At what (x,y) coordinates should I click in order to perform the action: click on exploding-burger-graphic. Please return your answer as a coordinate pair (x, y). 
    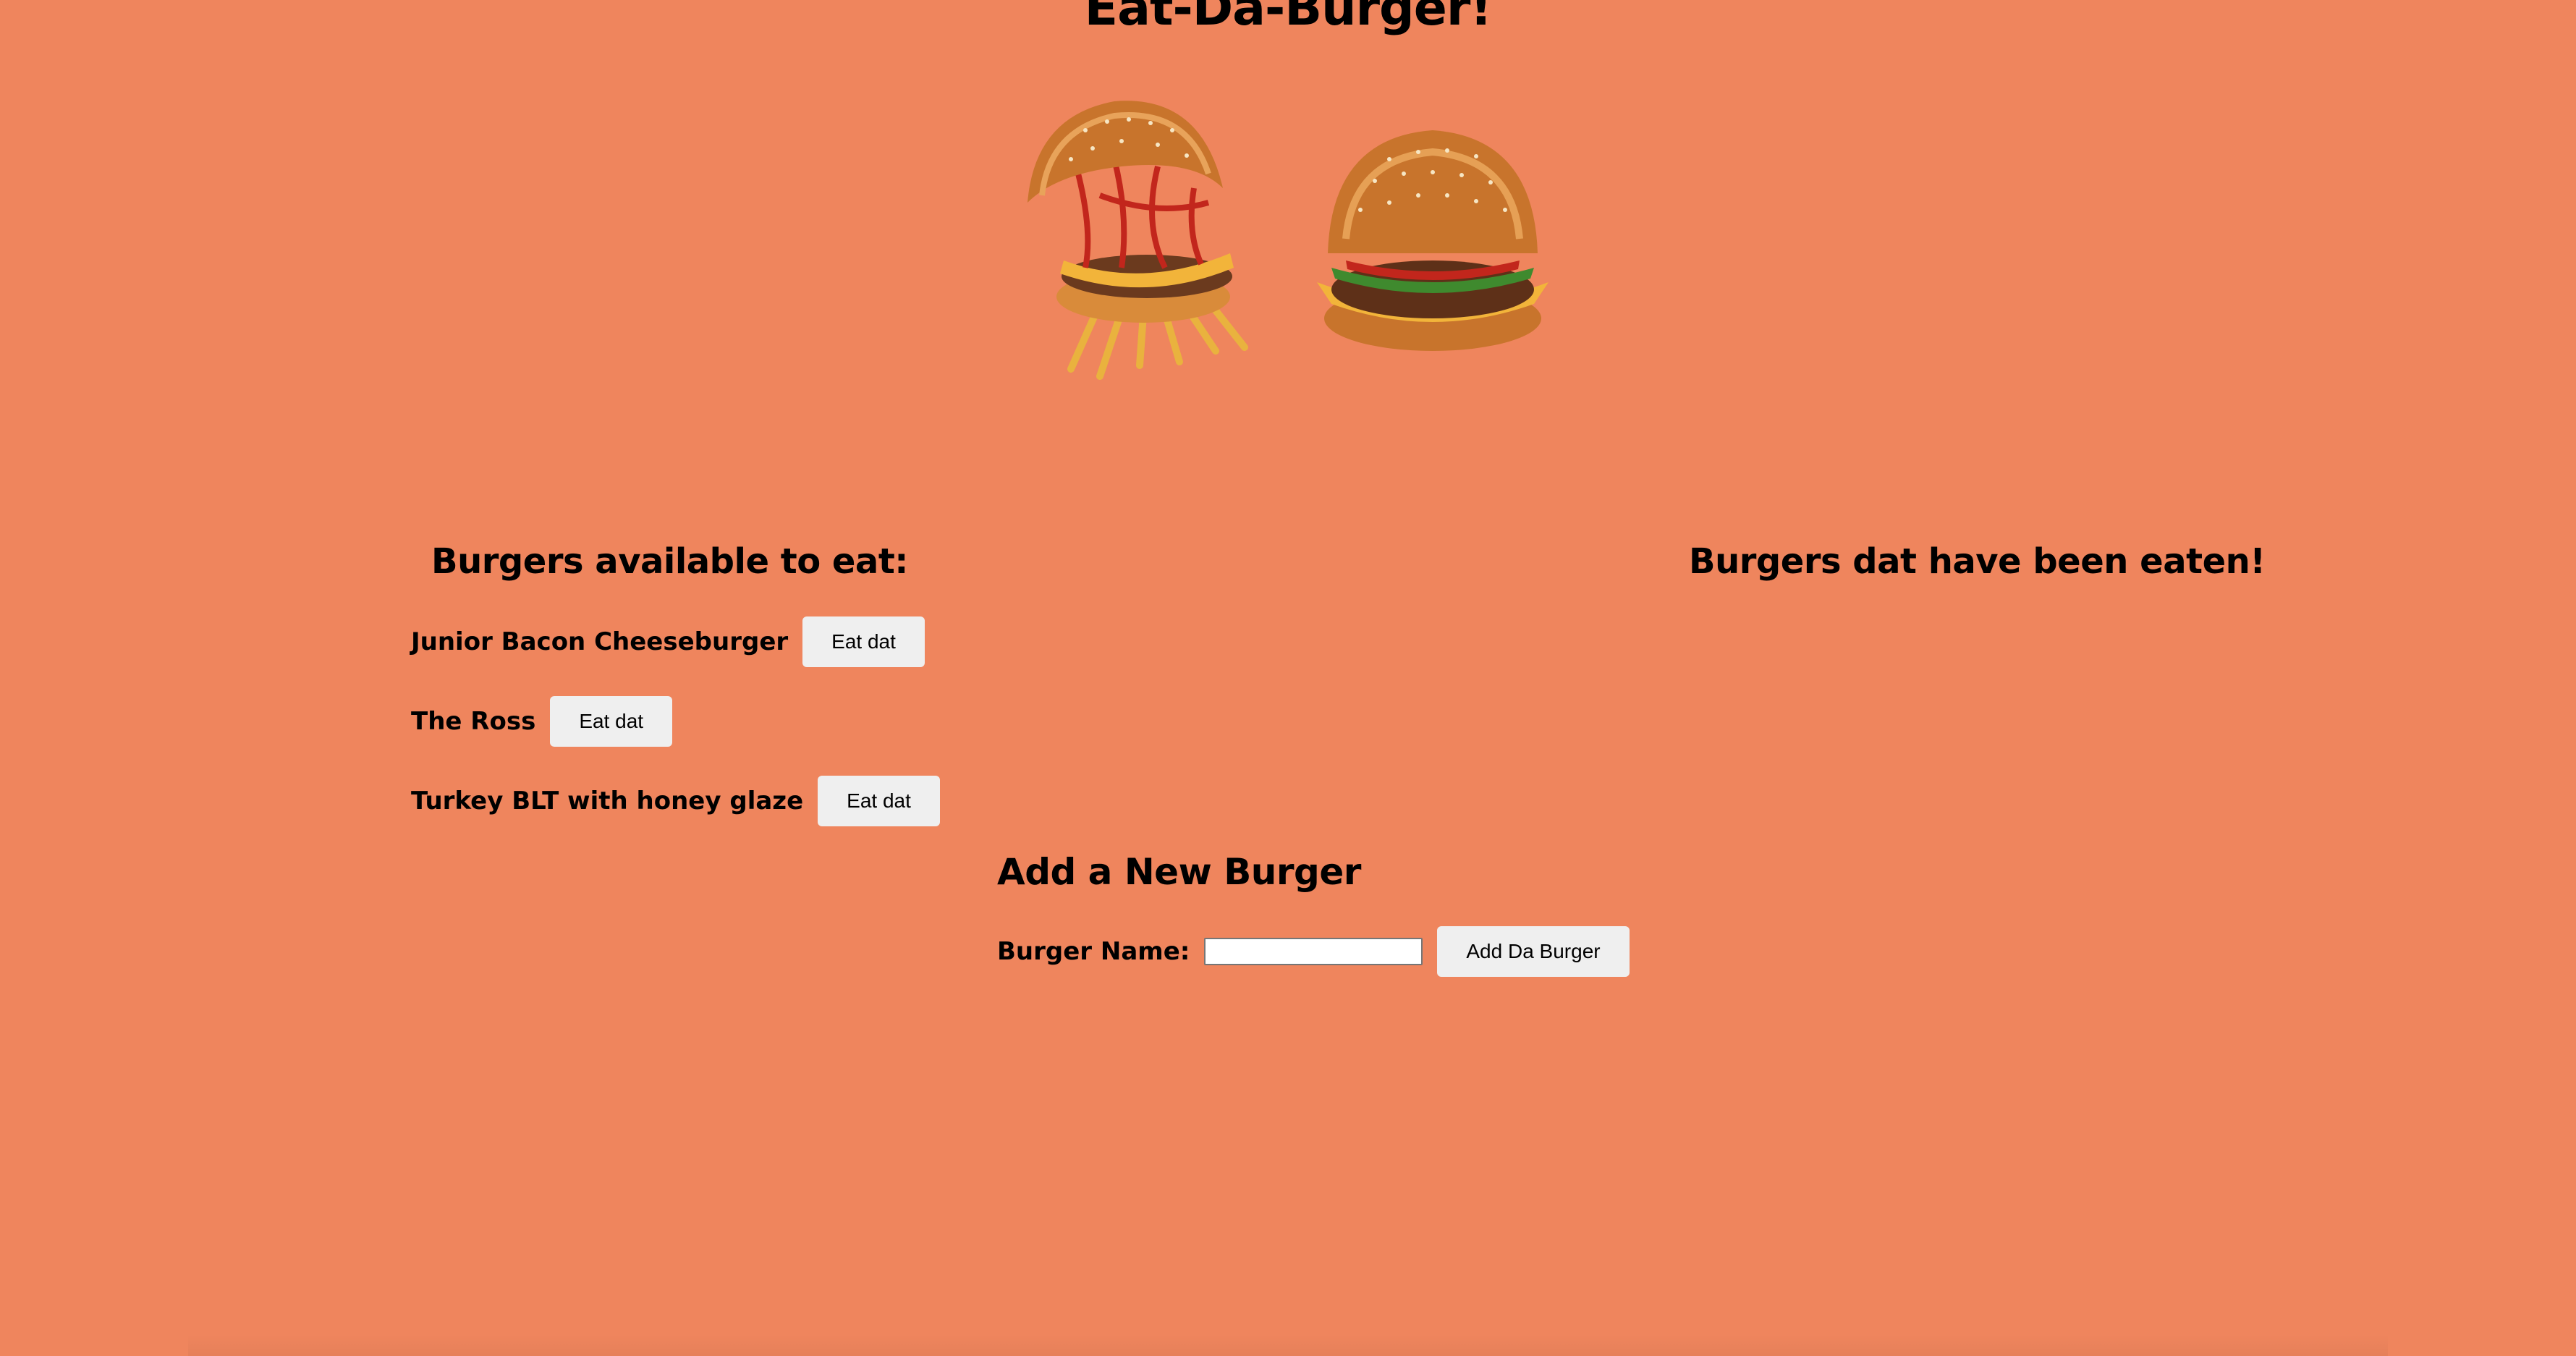
    Looking at the image, I should click on (1138, 240).